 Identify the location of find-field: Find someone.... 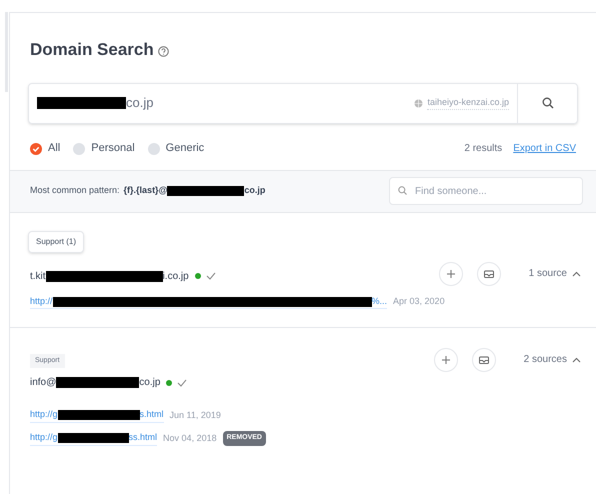
(486, 191).